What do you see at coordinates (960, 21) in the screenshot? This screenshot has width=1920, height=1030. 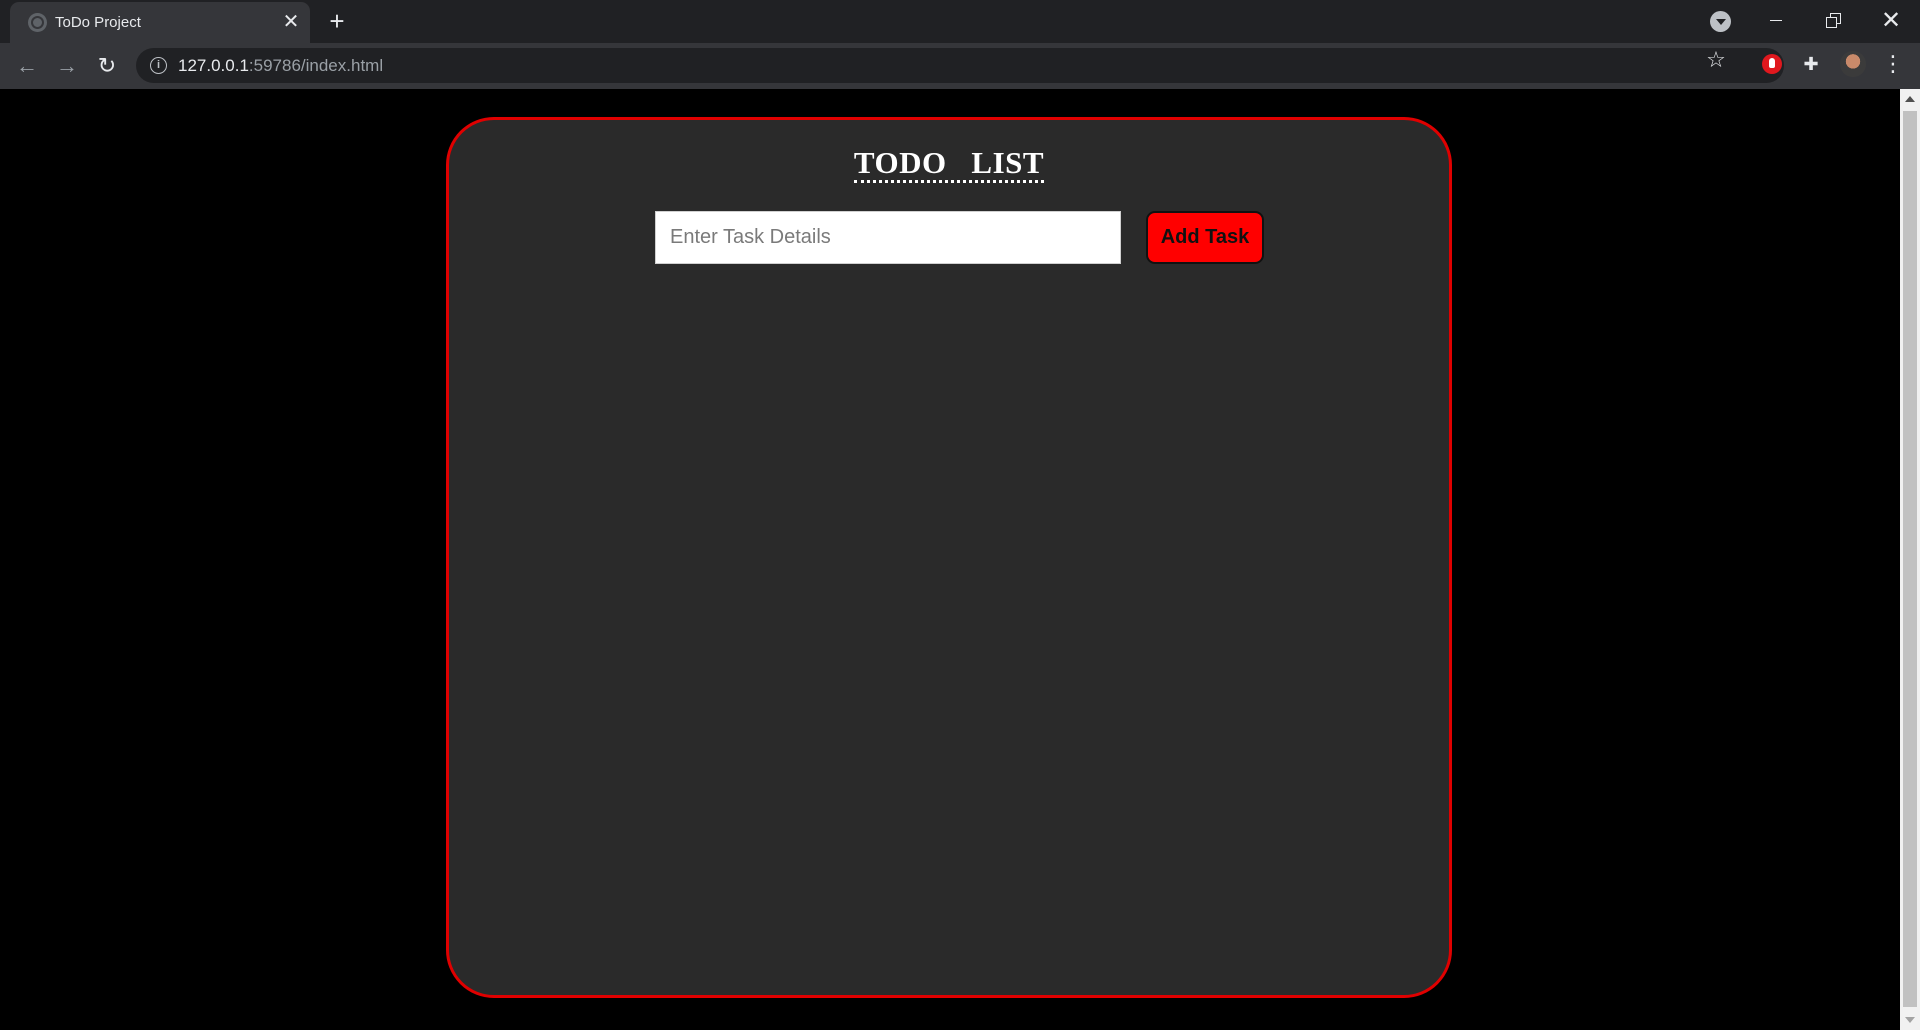 I see `browser-tab-strip: ToDo Project ✕ + ✕` at bounding box center [960, 21].